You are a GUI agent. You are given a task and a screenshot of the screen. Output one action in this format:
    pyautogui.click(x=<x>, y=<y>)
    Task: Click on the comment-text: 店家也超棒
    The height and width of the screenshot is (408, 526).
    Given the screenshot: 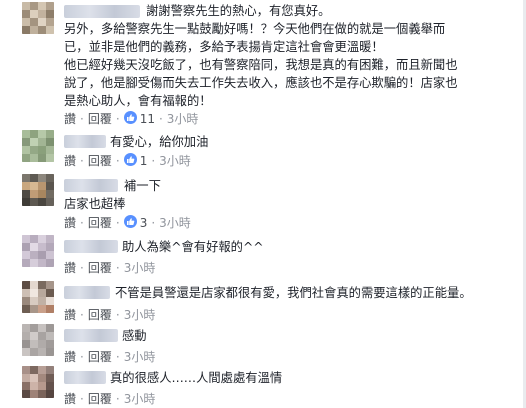 What is the action you would take?
    pyautogui.click(x=95, y=204)
    